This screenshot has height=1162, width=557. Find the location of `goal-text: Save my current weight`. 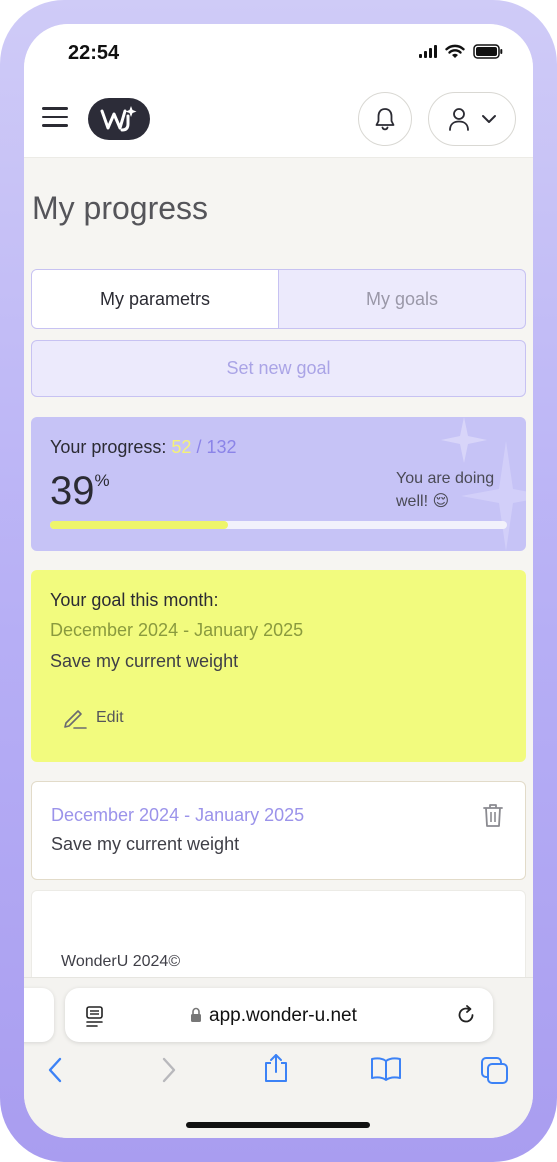

goal-text: Save my current weight is located at coordinates (144, 661).